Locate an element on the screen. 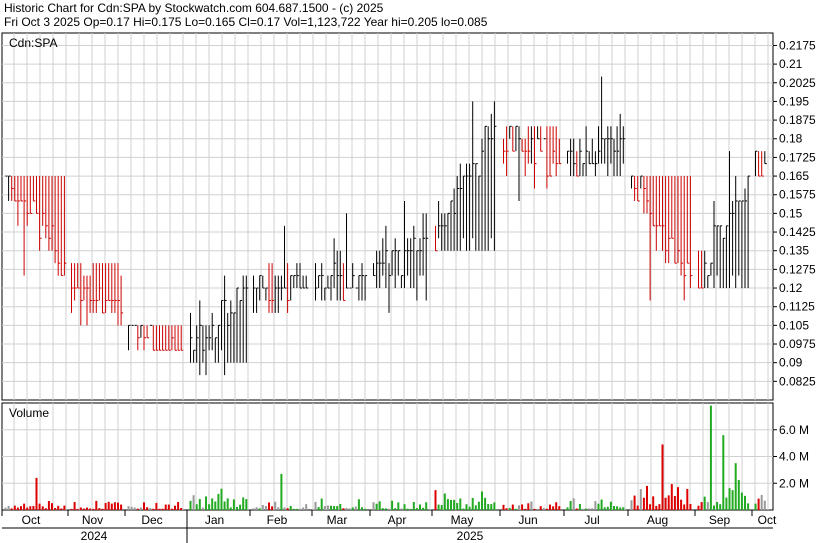 This screenshot has width=830, height=543. price-tick-label: 0.0825 is located at coordinates (797, 381).